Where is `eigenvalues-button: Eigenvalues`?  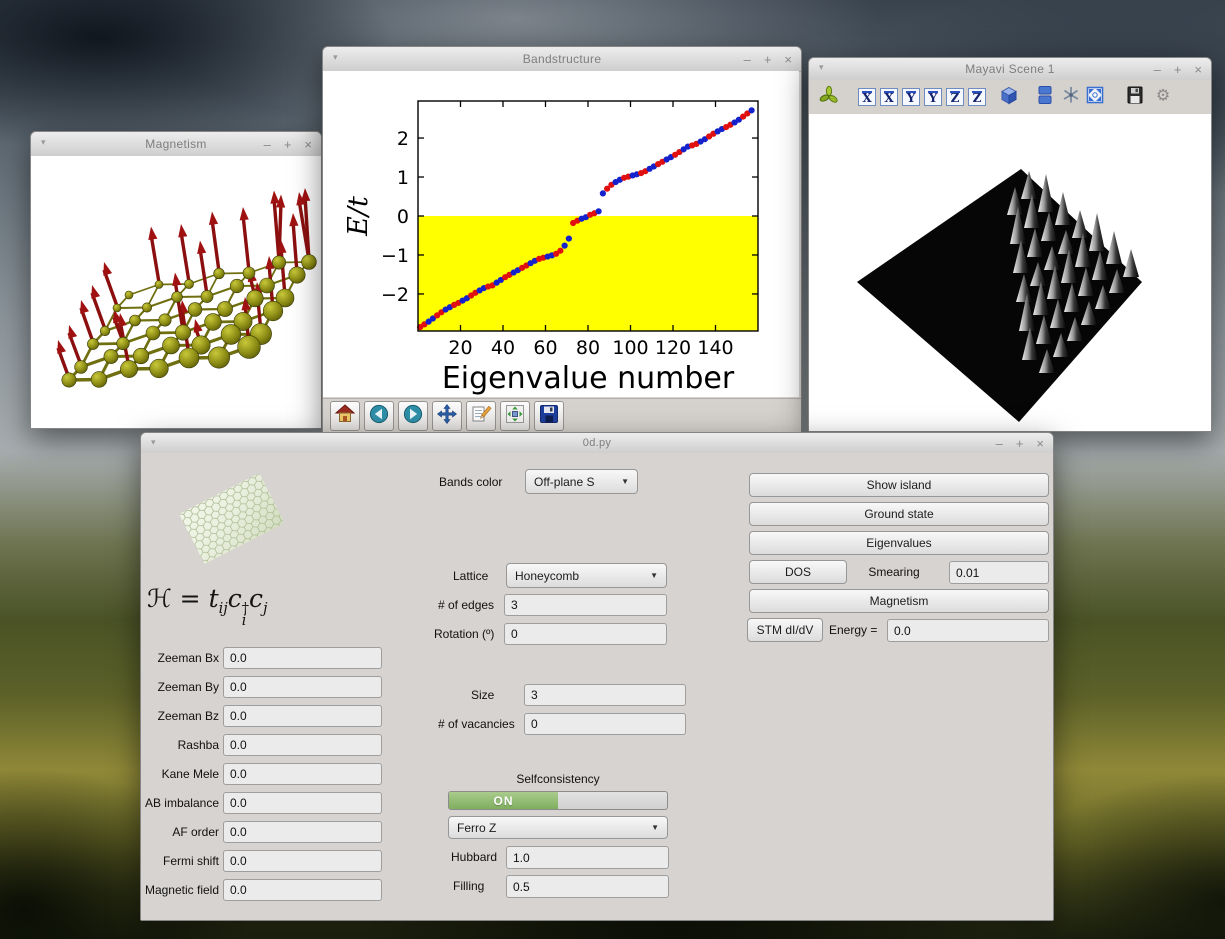 eigenvalues-button: Eigenvalues is located at coordinates (899, 543).